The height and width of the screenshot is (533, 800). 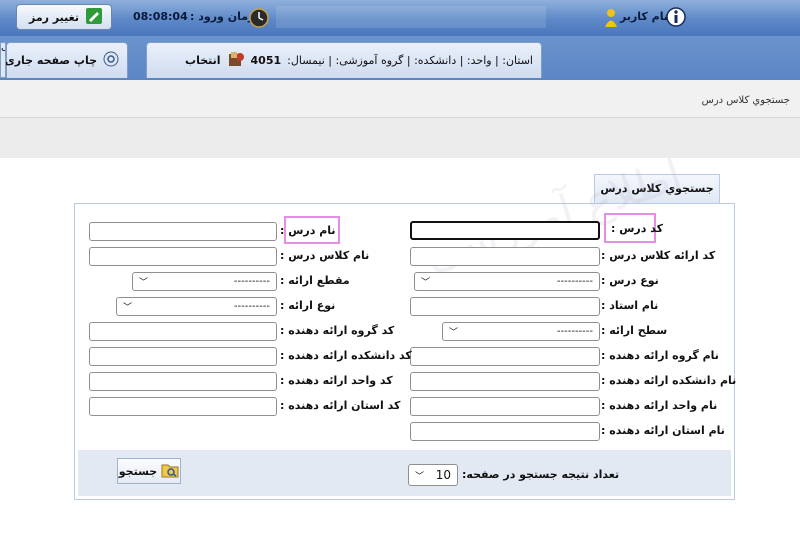 What do you see at coordinates (505, 306) in the screenshot?
I see `teacher-name-input` at bounding box center [505, 306].